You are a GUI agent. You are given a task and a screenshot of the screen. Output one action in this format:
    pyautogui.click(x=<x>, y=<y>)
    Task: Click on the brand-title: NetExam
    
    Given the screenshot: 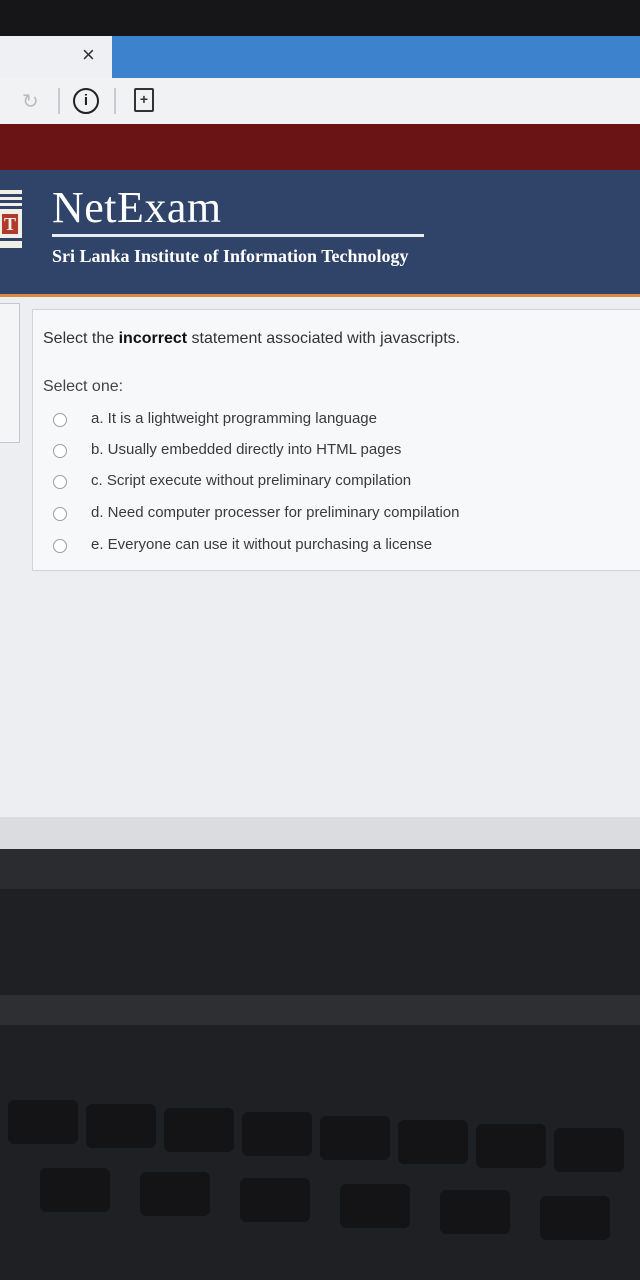 What is the action you would take?
    pyautogui.click(x=137, y=207)
    